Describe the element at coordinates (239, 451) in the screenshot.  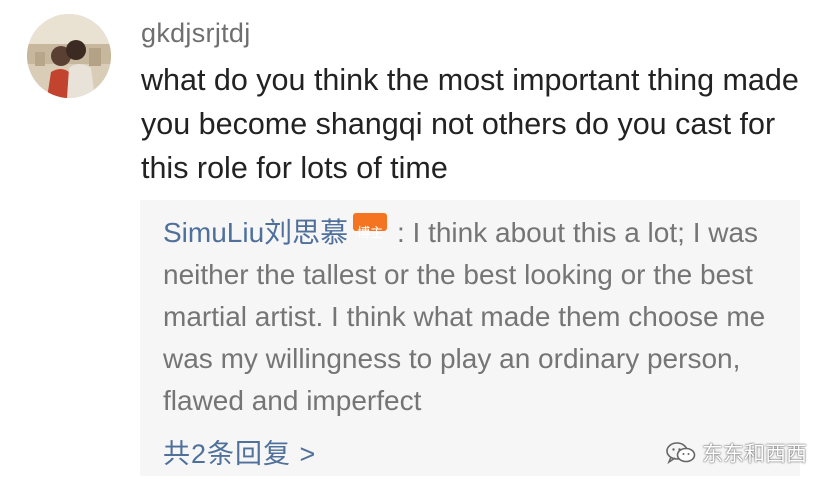
I see `view-replies-link: 共2条回复 >` at that location.